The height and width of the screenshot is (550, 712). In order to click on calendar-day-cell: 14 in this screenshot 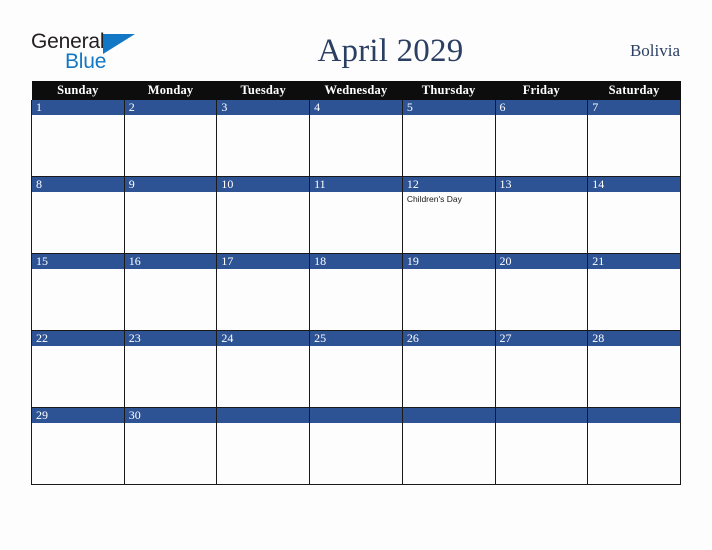, I will do `click(634, 215)`.